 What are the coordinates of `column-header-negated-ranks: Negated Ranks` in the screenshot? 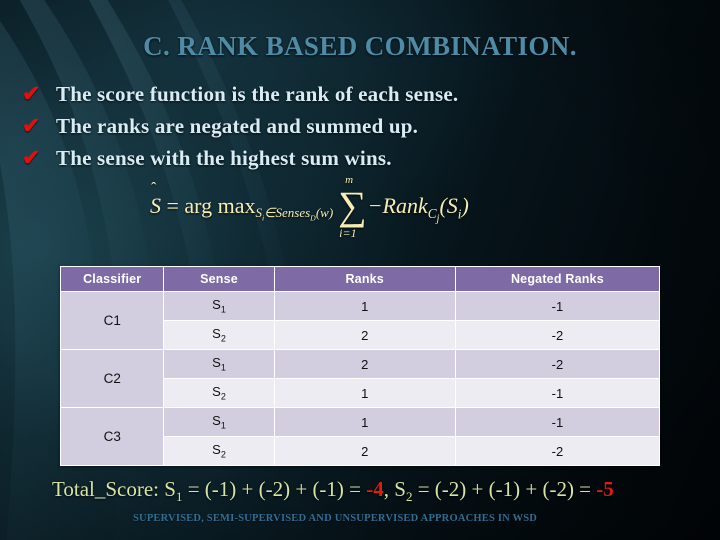 It's located at (557, 279).